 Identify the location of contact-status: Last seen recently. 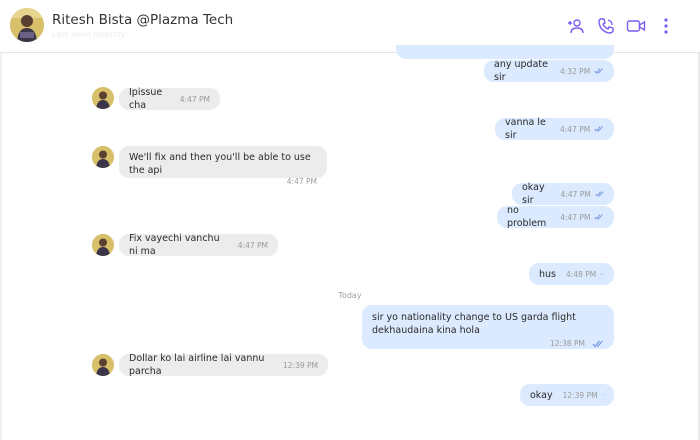
(89, 34).